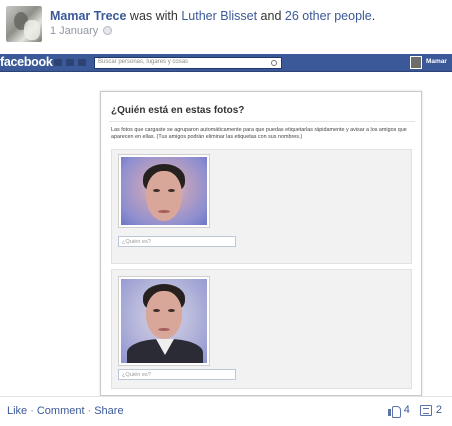 The image size is (452, 426). What do you see at coordinates (394, 411) in the screenshot?
I see `like-icon` at bounding box center [394, 411].